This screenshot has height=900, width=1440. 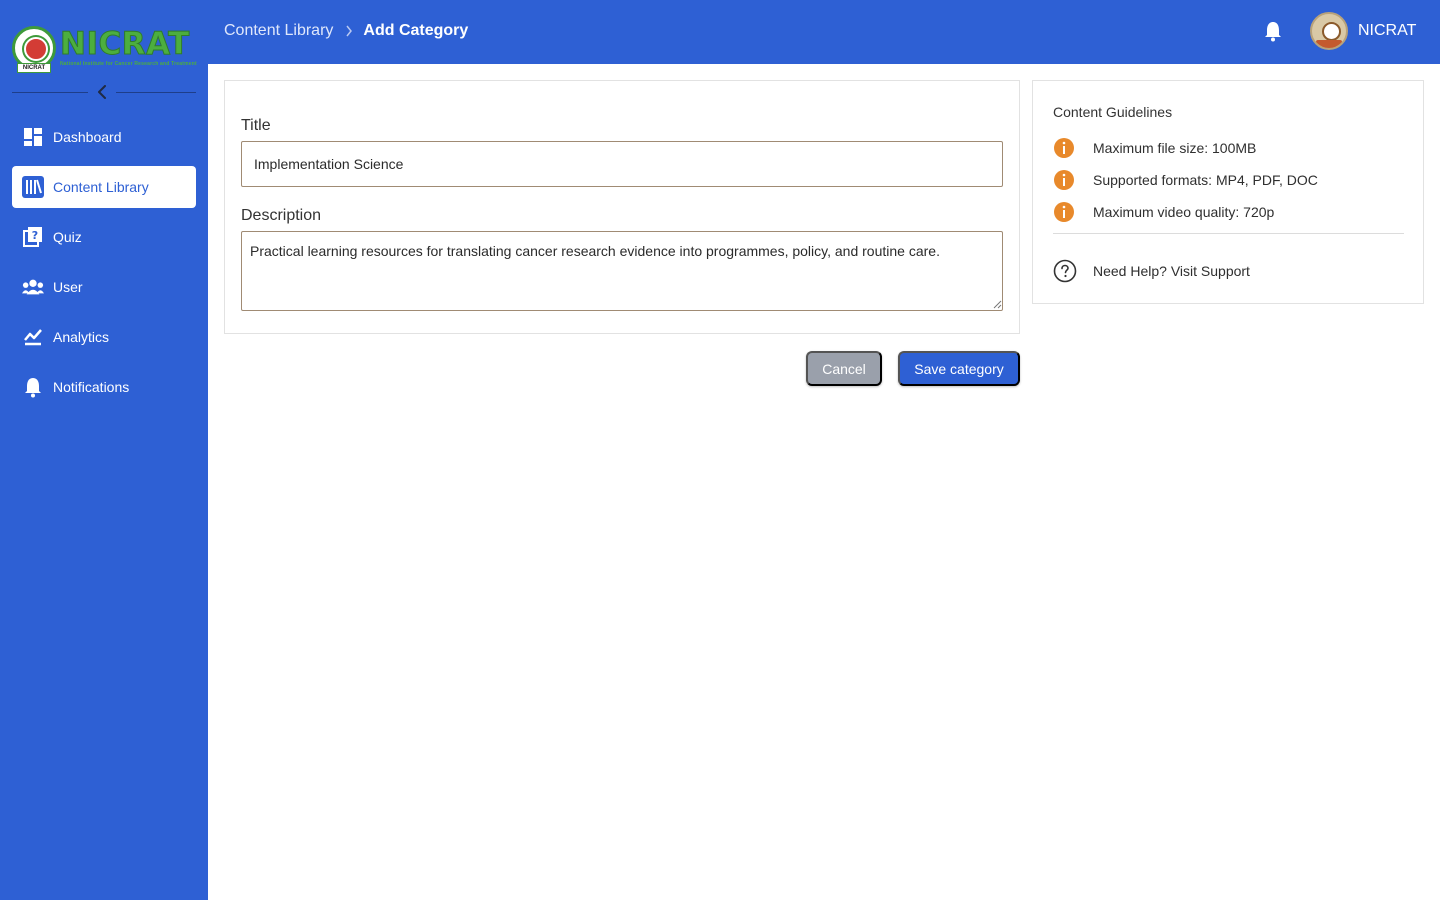 I want to click on chevron-left-icon, so click(x=102, y=92).